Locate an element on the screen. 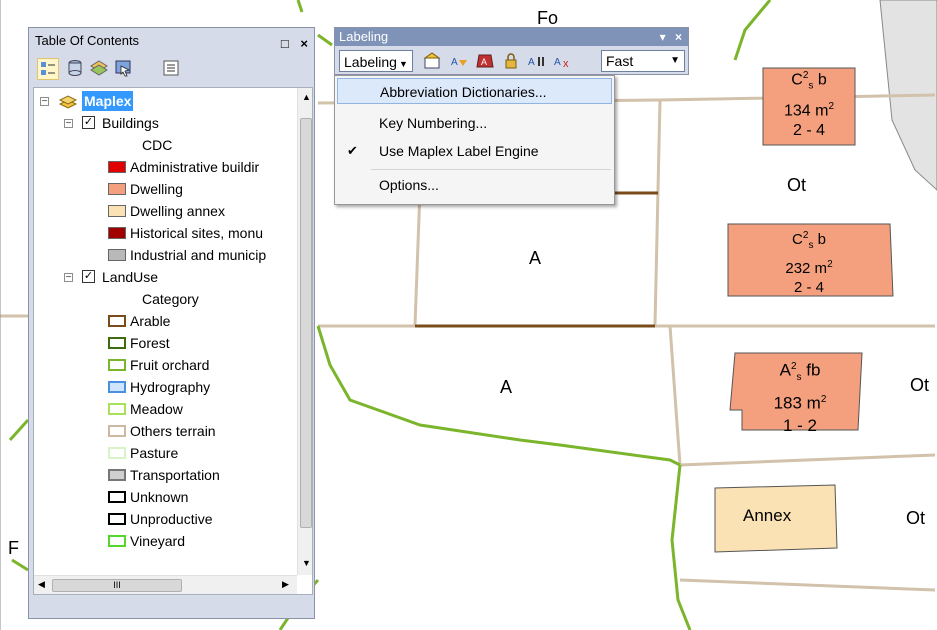 The image size is (937, 630). label-manager-icon is located at coordinates (433, 61).